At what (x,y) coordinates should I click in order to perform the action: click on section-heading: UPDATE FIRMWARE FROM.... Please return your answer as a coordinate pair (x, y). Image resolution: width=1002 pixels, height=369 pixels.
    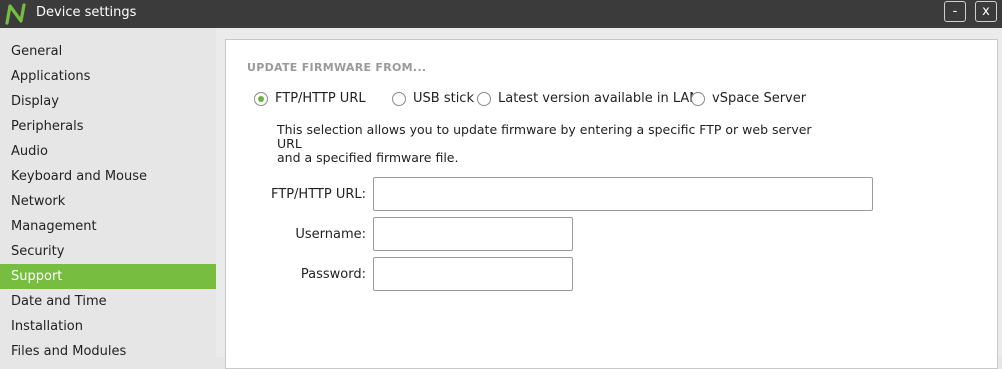
    Looking at the image, I should click on (337, 67).